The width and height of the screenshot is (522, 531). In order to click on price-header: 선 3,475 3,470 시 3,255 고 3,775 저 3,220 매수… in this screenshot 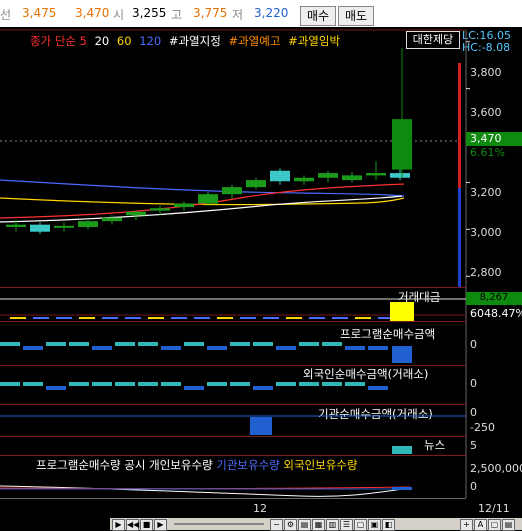, I will do `click(261, 13)`.